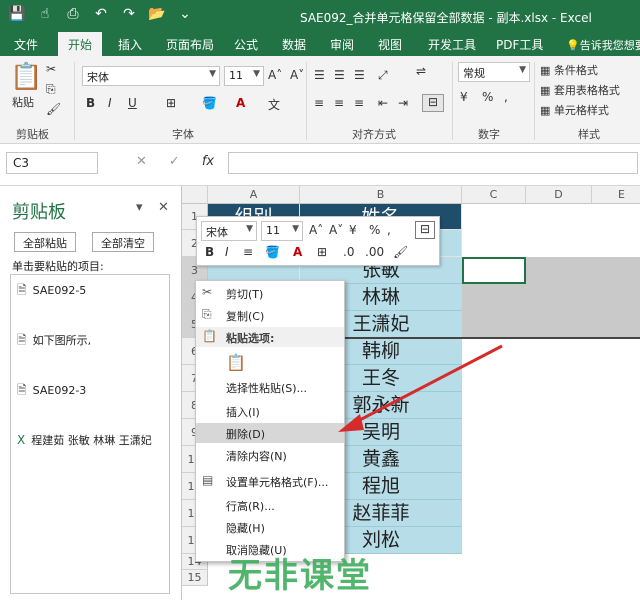  I want to click on cell-styles-button: ▦ 单元格样式, so click(574, 110).